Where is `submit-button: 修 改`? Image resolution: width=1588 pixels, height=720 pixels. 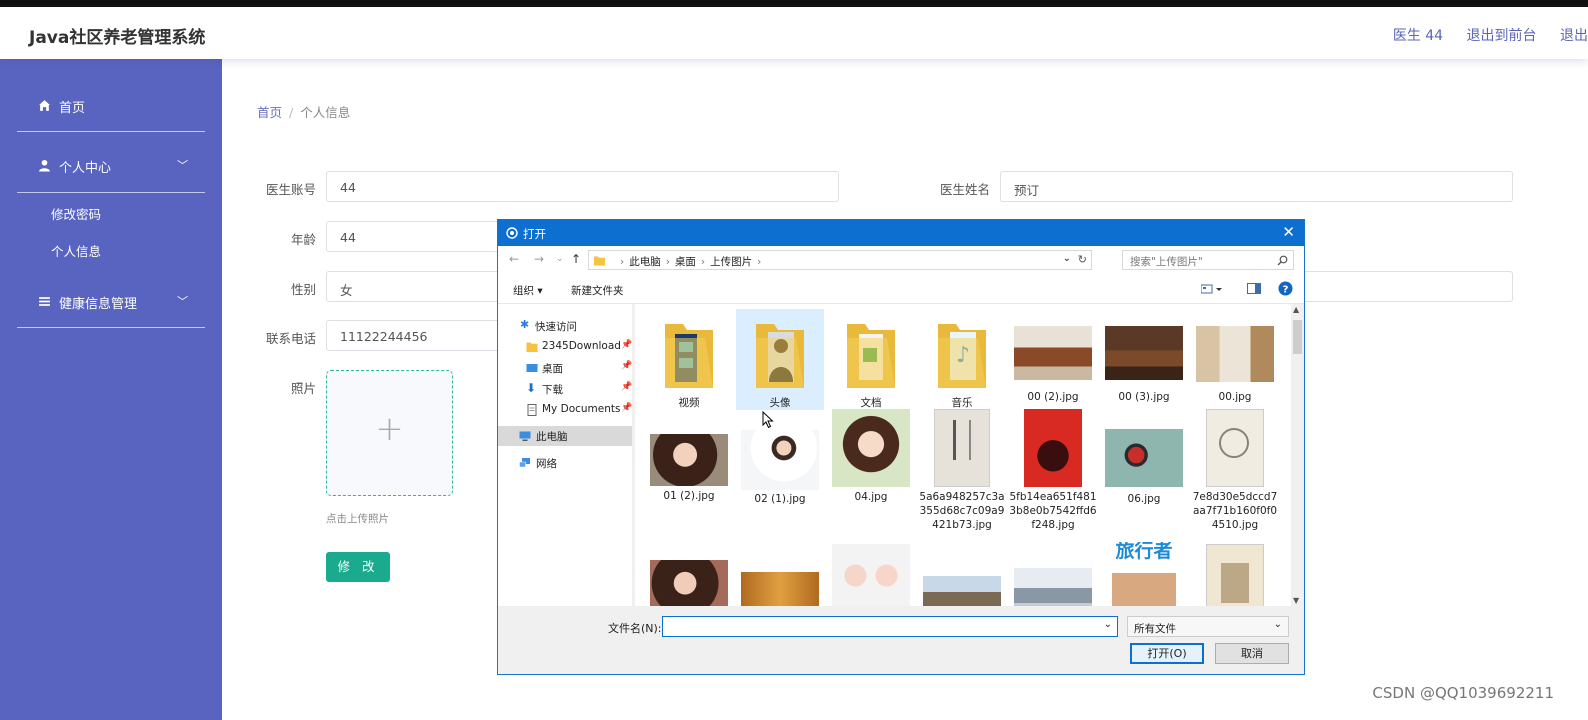
submit-button: 修 改 is located at coordinates (358, 567).